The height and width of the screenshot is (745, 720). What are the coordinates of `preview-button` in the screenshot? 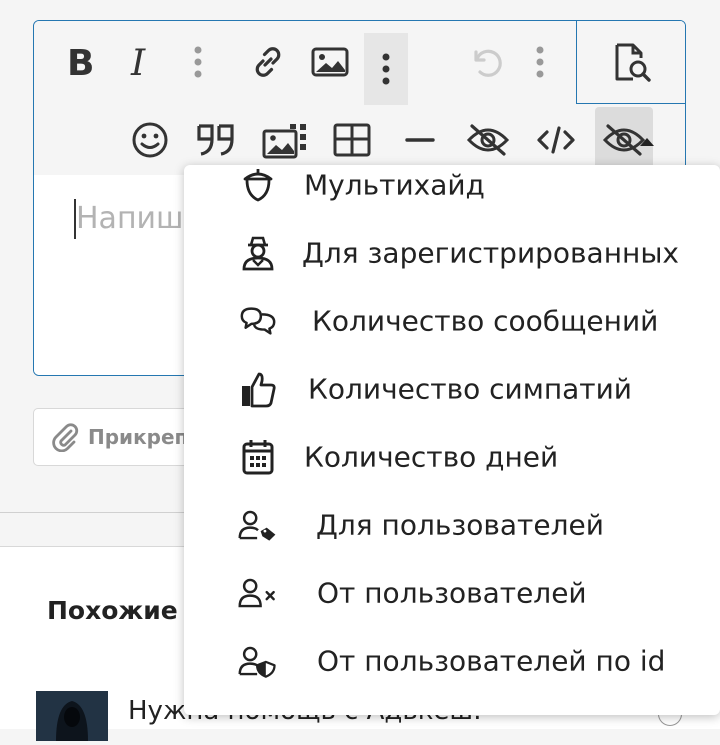 It's located at (630, 62).